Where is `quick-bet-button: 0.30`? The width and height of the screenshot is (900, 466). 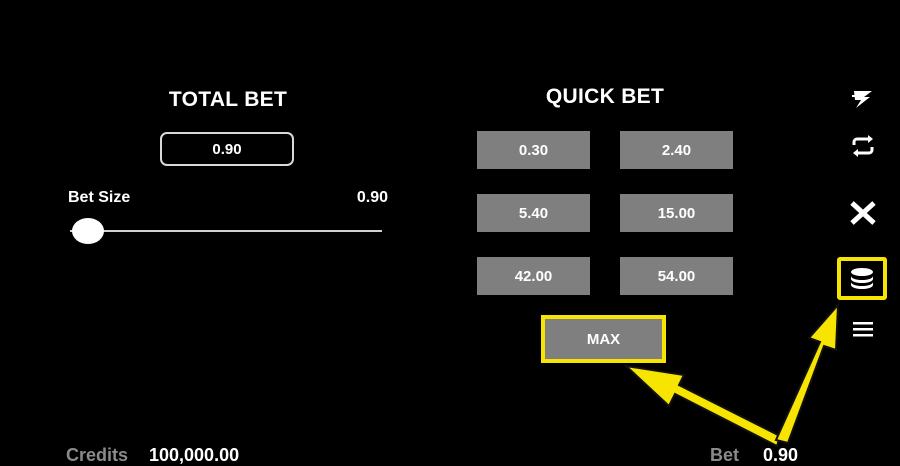
quick-bet-button: 0.30 is located at coordinates (533, 150).